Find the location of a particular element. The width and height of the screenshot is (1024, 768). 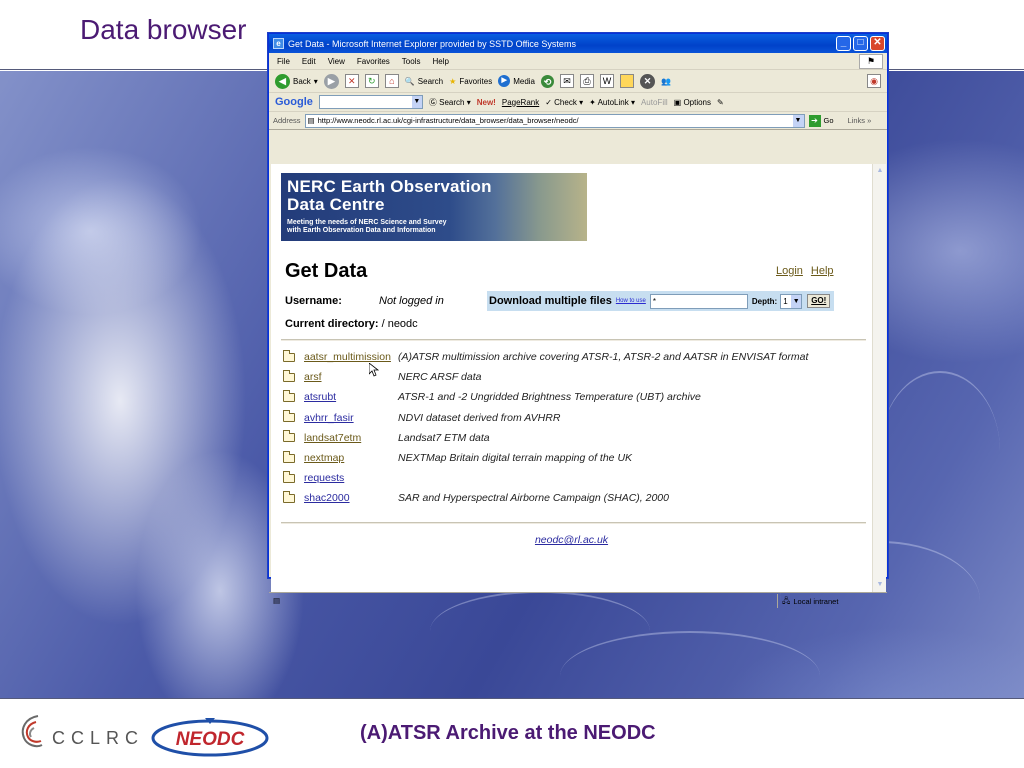

menu-help: Help is located at coordinates (440, 61).